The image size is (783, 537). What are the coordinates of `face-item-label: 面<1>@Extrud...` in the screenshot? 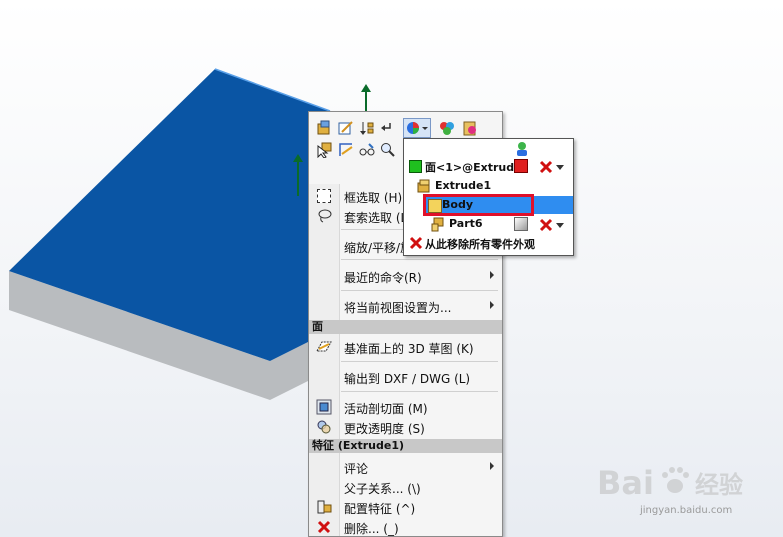 It's located at (476, 167).